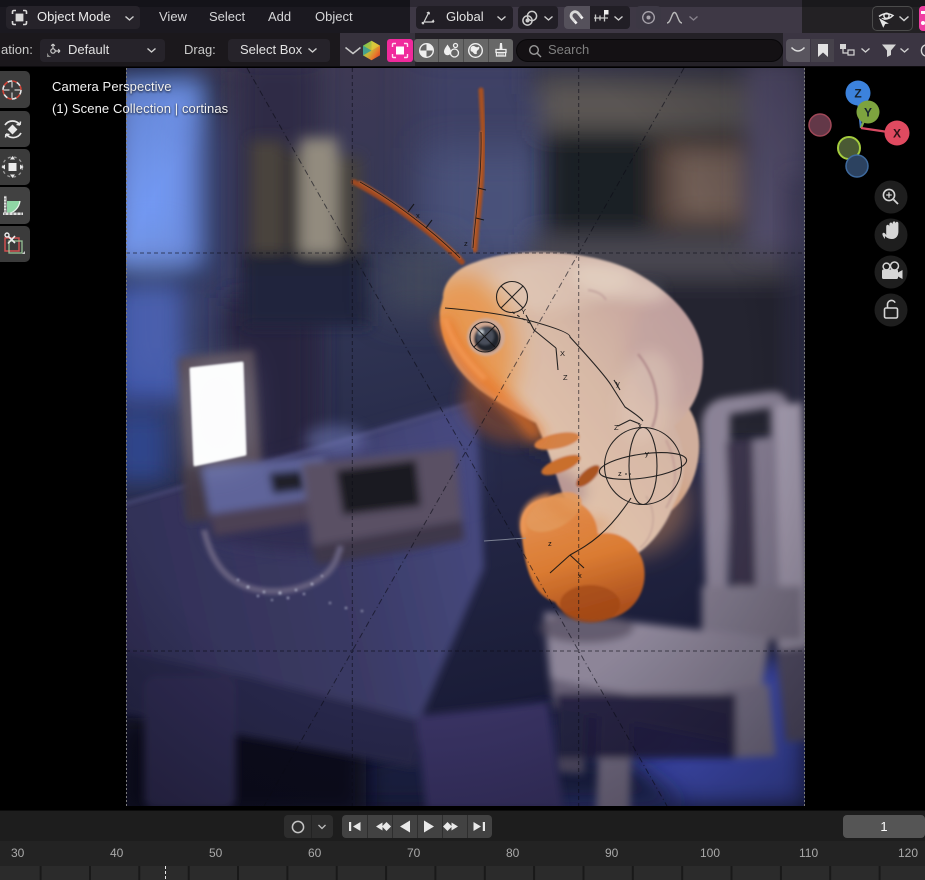 The height and width of the screenshot is (880, 925). What do you see at coordinates (897, 134) in the screenshot?
I see `svg-text: X` at bounding box center [897, 134].